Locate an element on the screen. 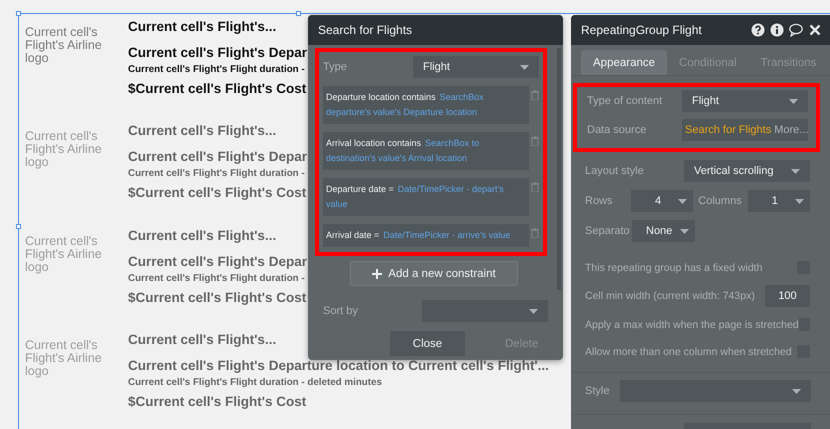 The image size is (830, 429). field-label: Separato is located at coordinates (608, 231).